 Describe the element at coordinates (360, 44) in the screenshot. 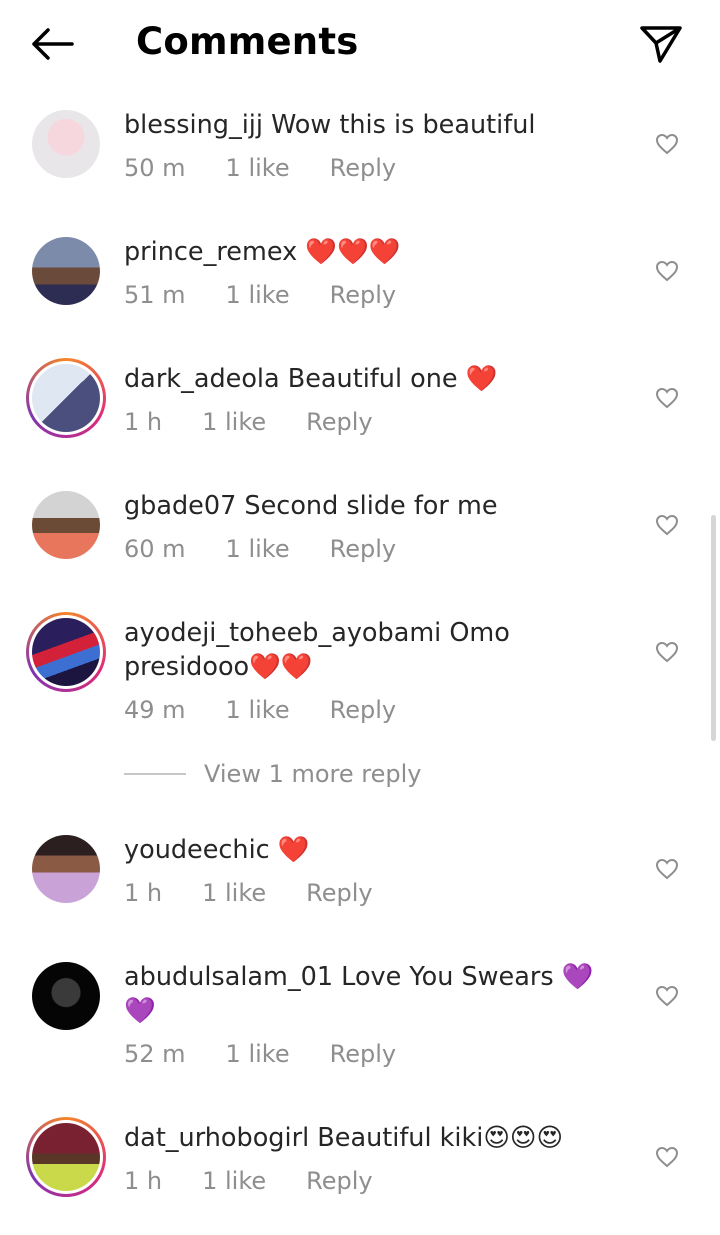

I see `header-bar: Comments` at that location.